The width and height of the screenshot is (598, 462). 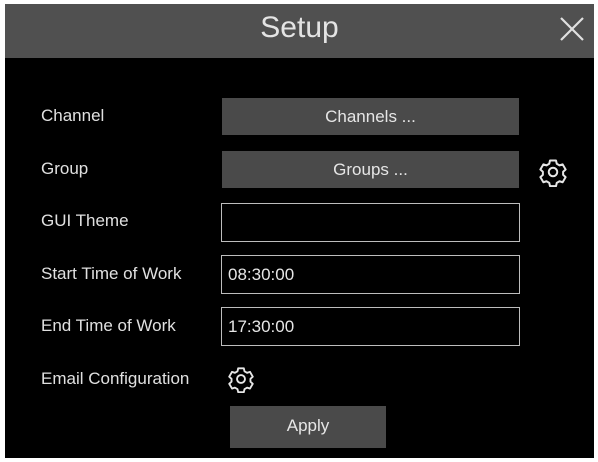 What do you see at coordinates (299, 27) in the screenshot?
I see `dialog-title: Setup` at bounding box center [299, 27].